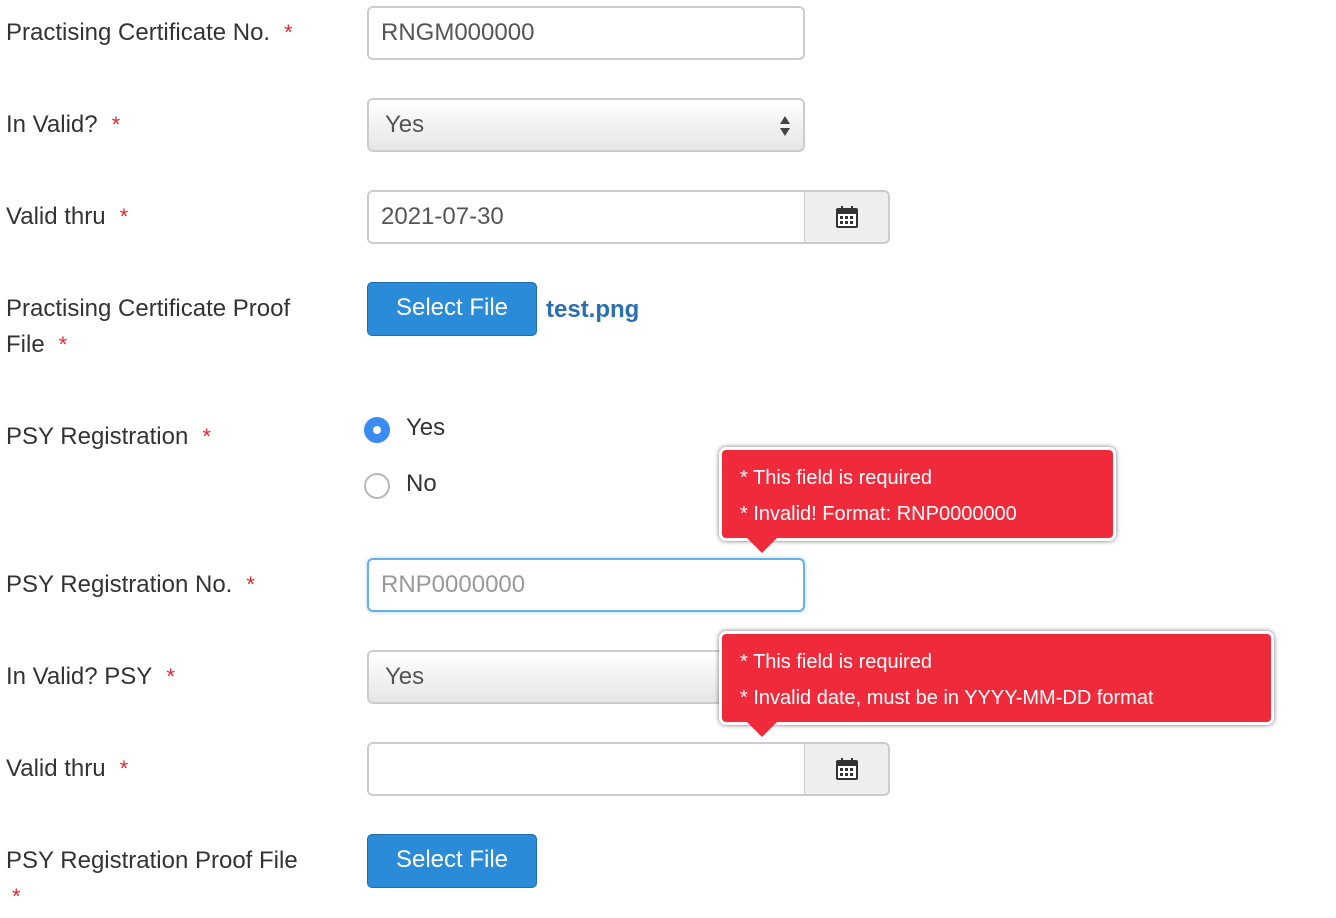 This screenshot has width=1336, height=918. What do you see at coordinates (878, 514) in the screenshot?
I see `error-message: * Invalid! Format: RNP0000000` at bounding box center [878, 514].